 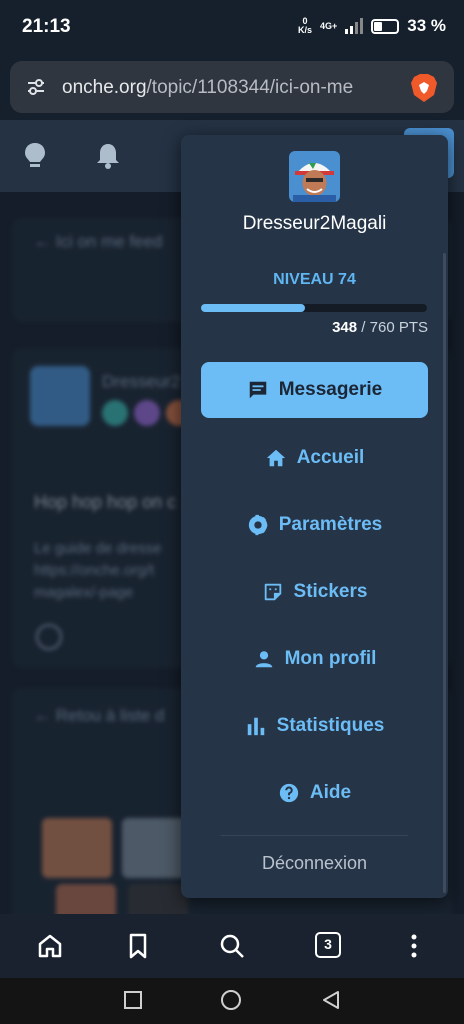 What do you see at coordinates (46, 26) in the screenshot?
I see `status-time: 21:13` at bounding box center [46, 26].